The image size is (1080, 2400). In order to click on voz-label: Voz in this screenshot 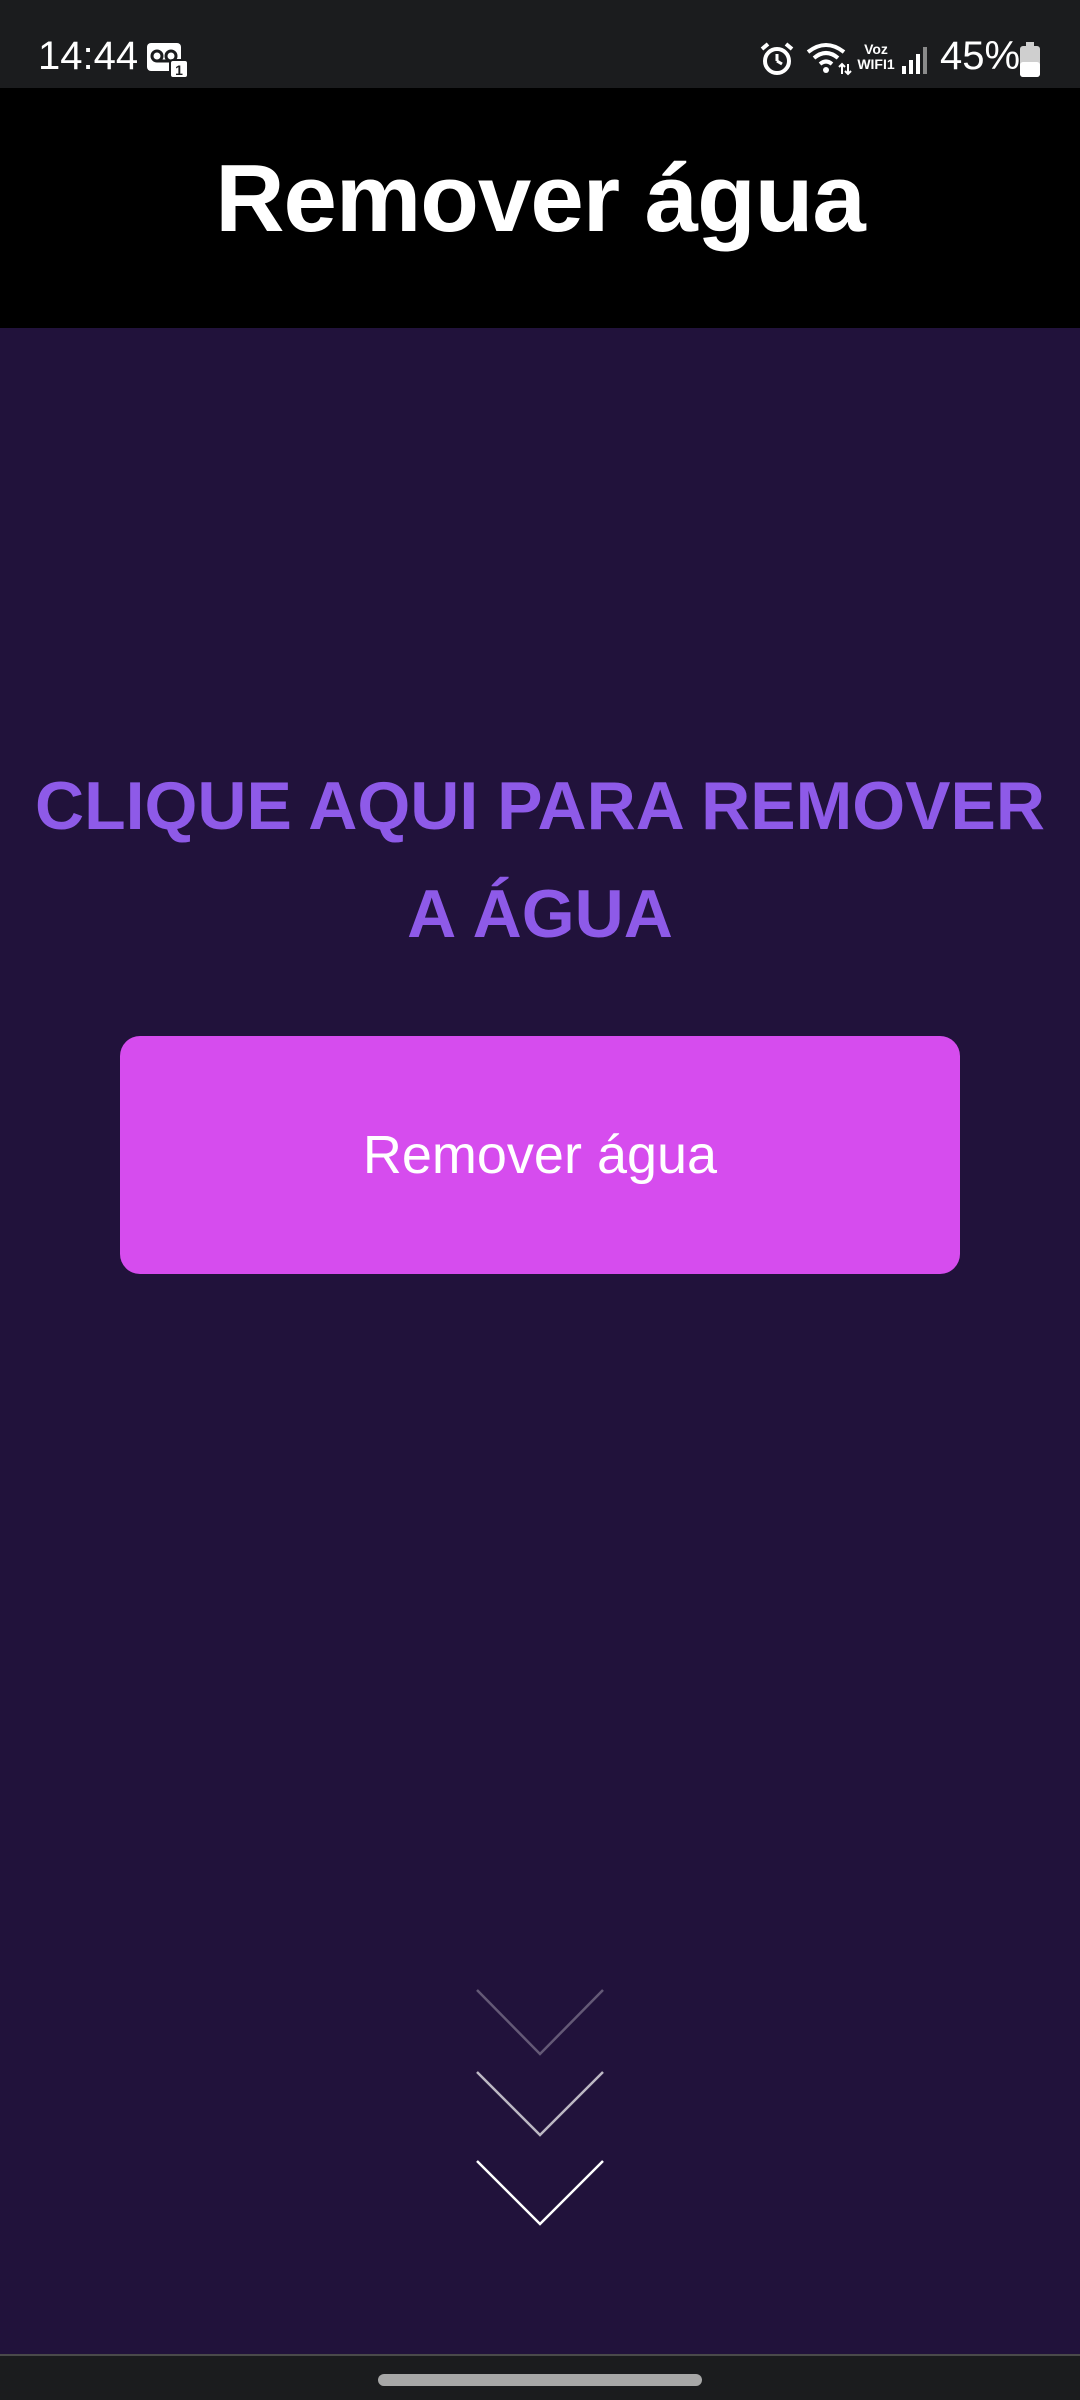, I will do `click(876, 49)`.